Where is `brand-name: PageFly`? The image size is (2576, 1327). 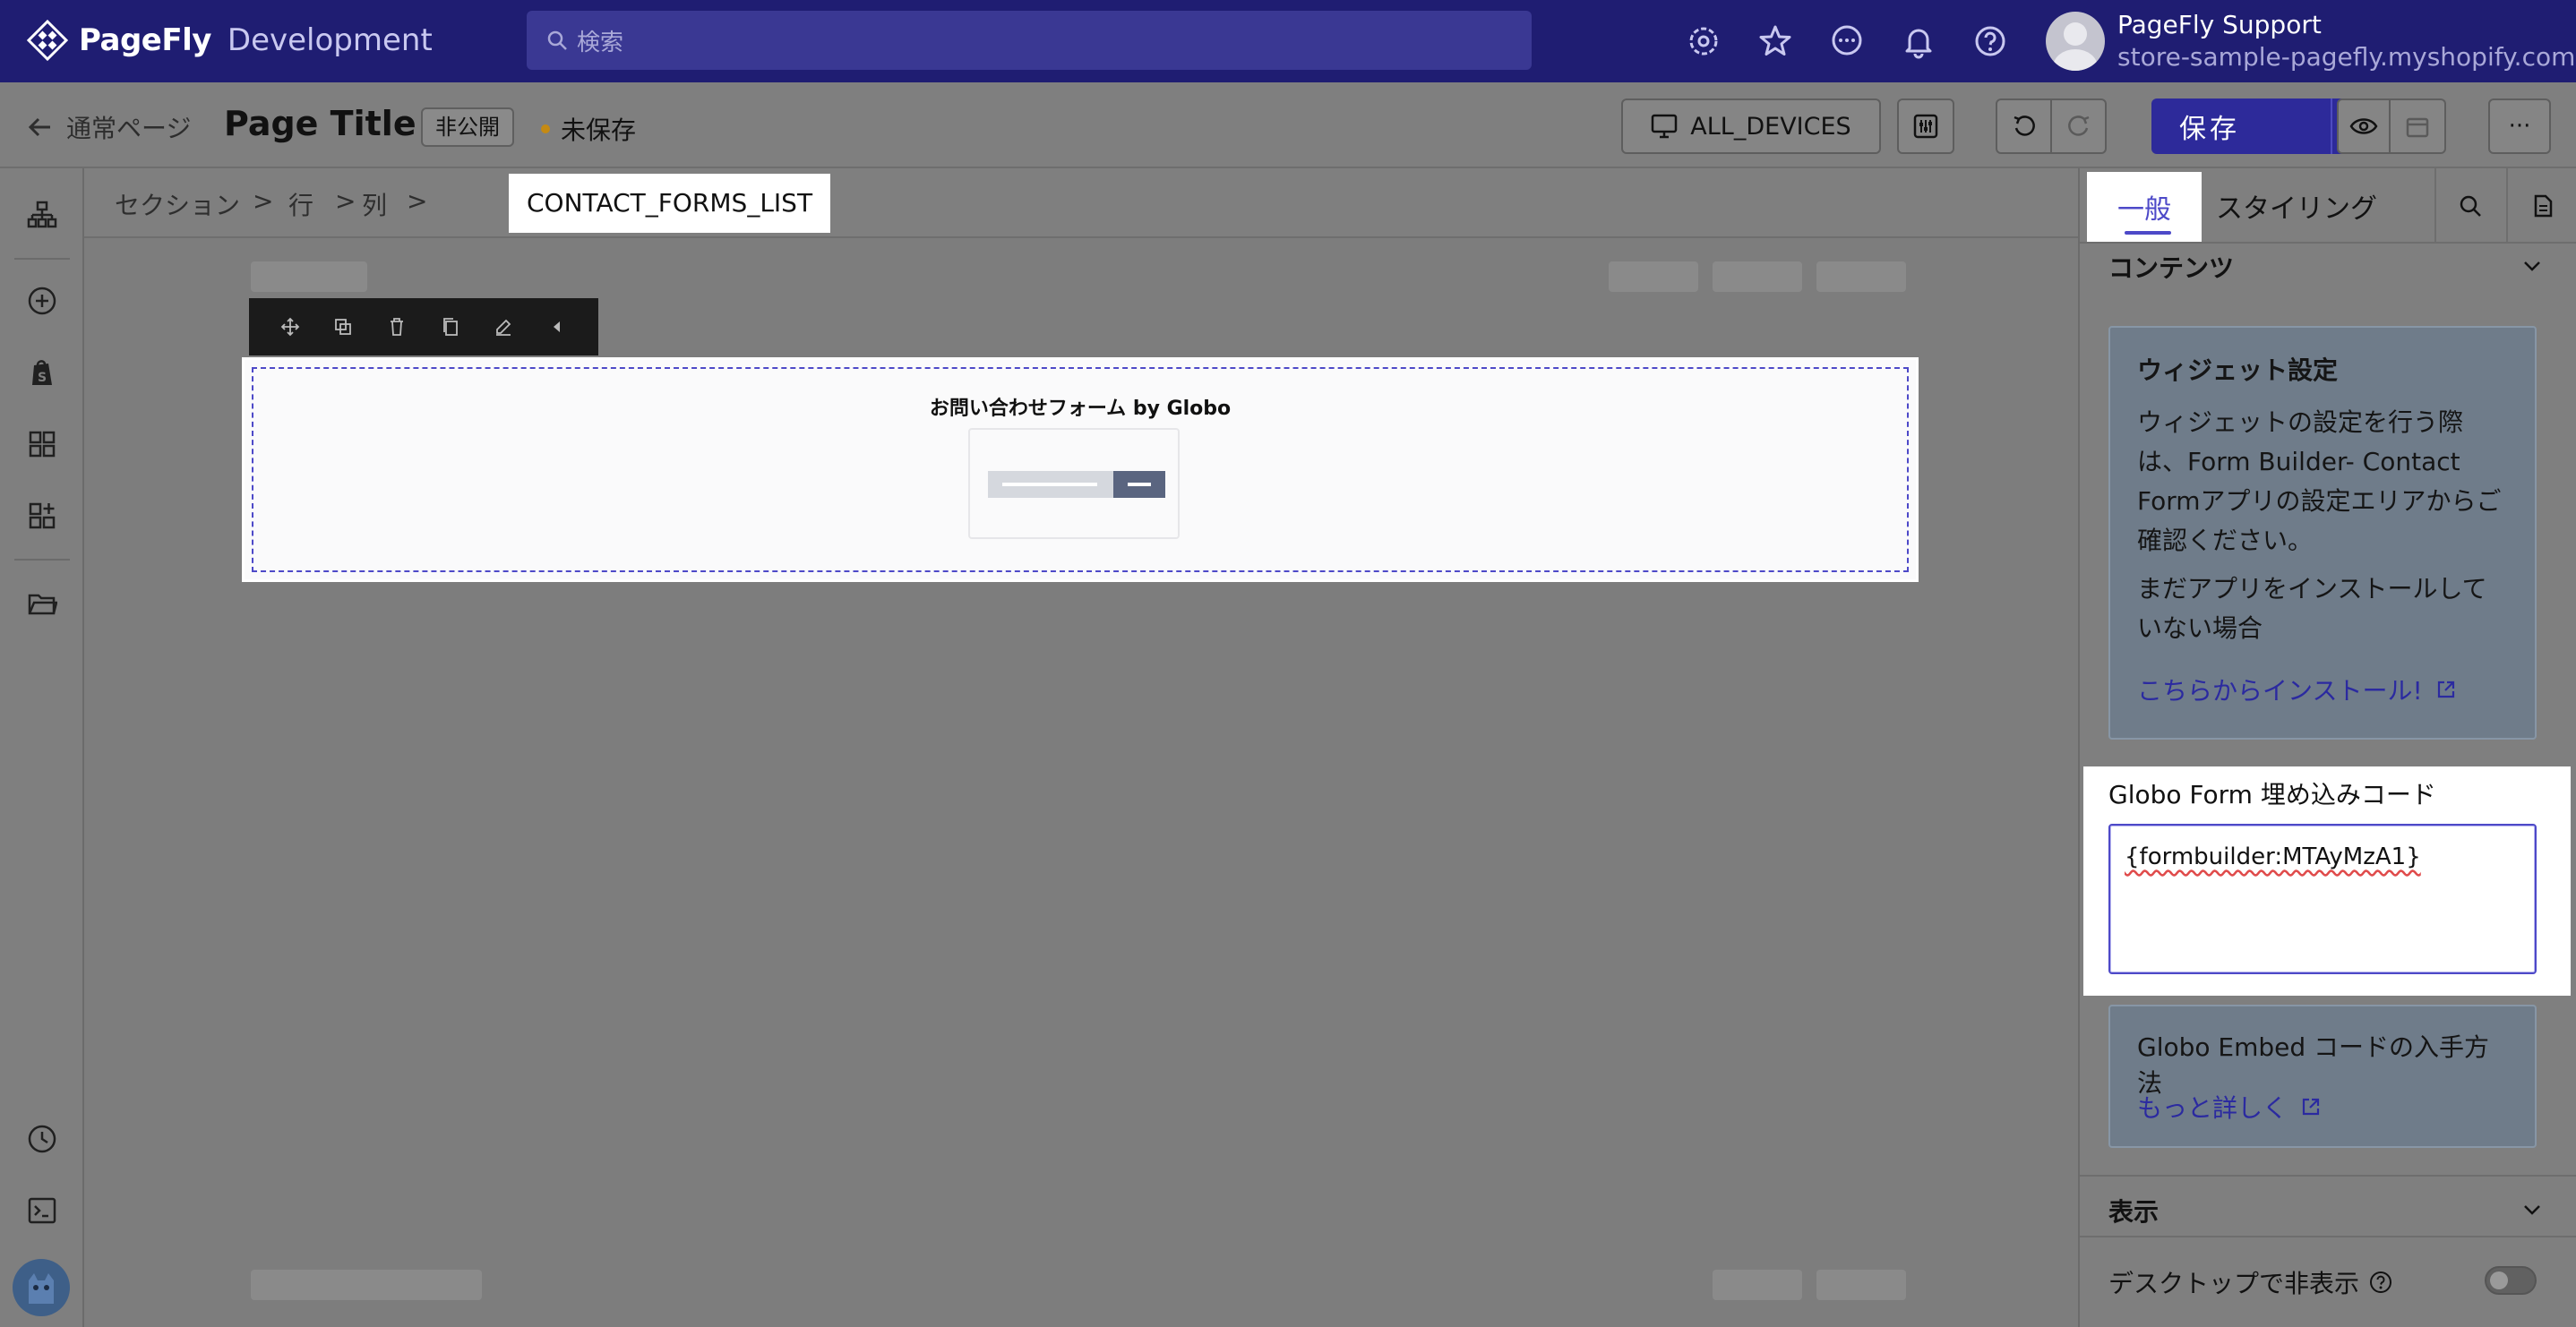 brand-name: PageFly is located at coordinates (145, 40).